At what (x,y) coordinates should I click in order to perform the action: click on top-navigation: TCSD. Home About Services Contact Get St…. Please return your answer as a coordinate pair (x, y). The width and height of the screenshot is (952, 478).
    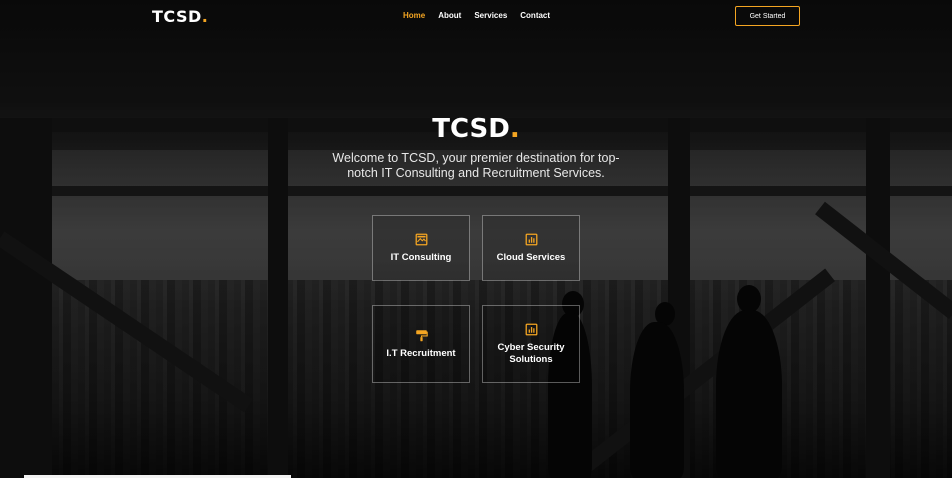
    Looking at the image, I should click on (476, 17).